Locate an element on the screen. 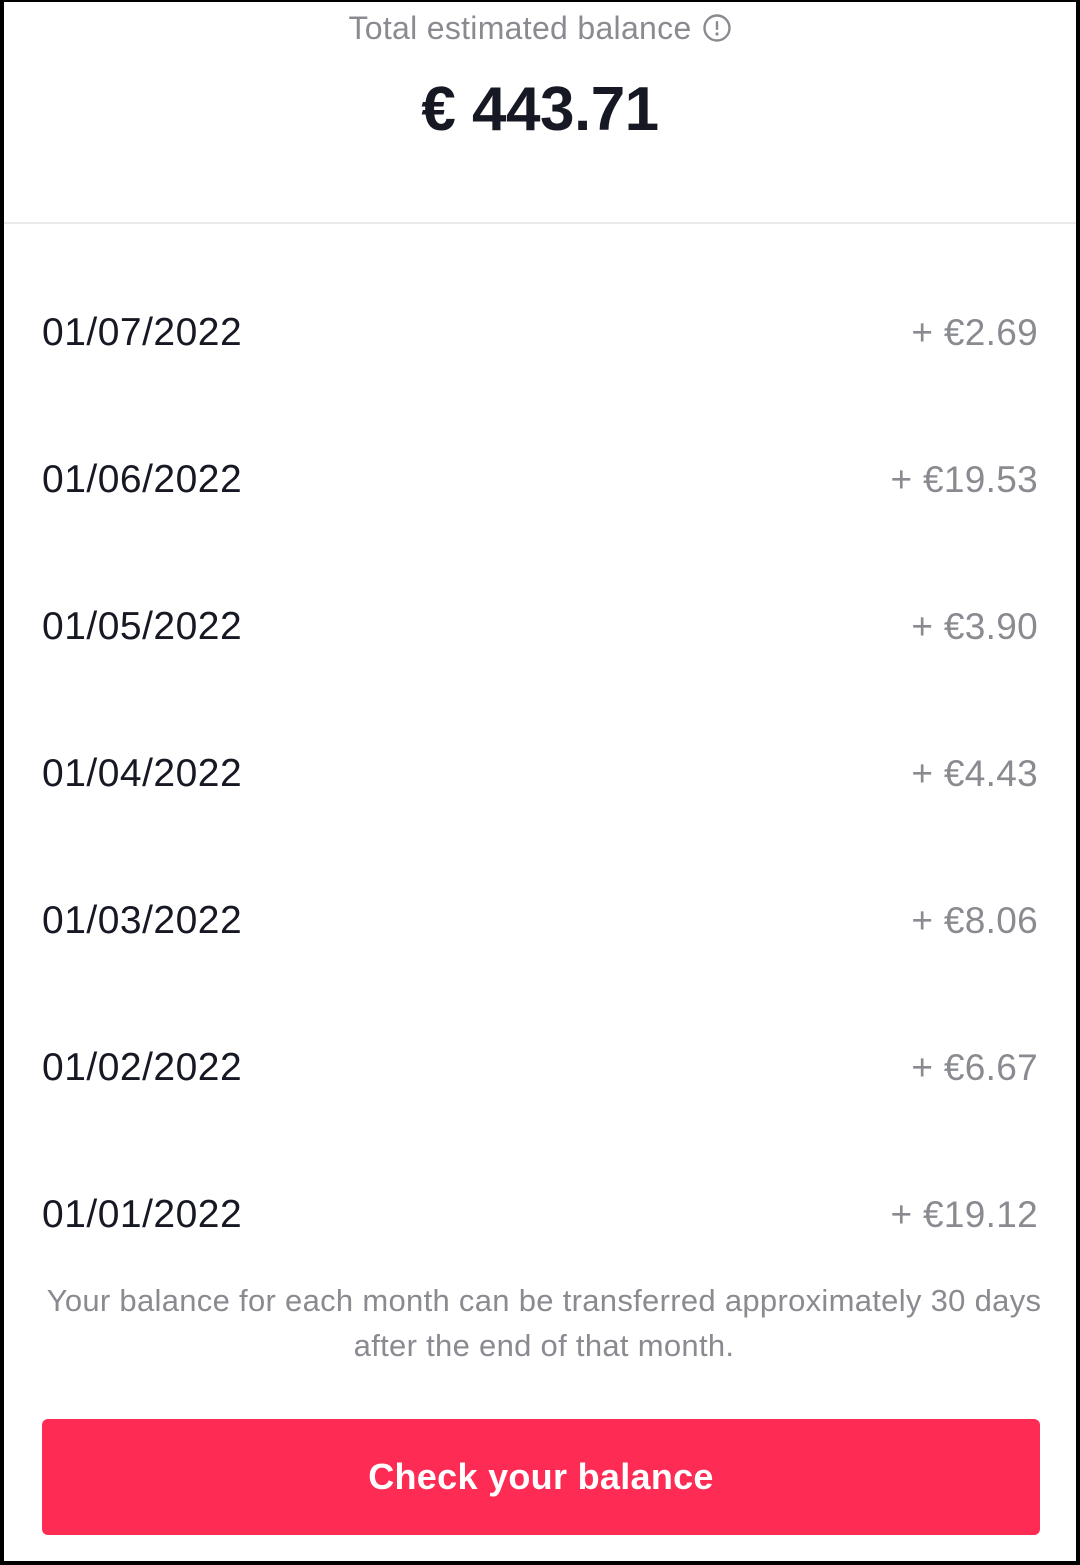 The image size is (1080, 1565). balance-row: 01/02/2022 + €6.67 is located at coordinates (540, 1068).